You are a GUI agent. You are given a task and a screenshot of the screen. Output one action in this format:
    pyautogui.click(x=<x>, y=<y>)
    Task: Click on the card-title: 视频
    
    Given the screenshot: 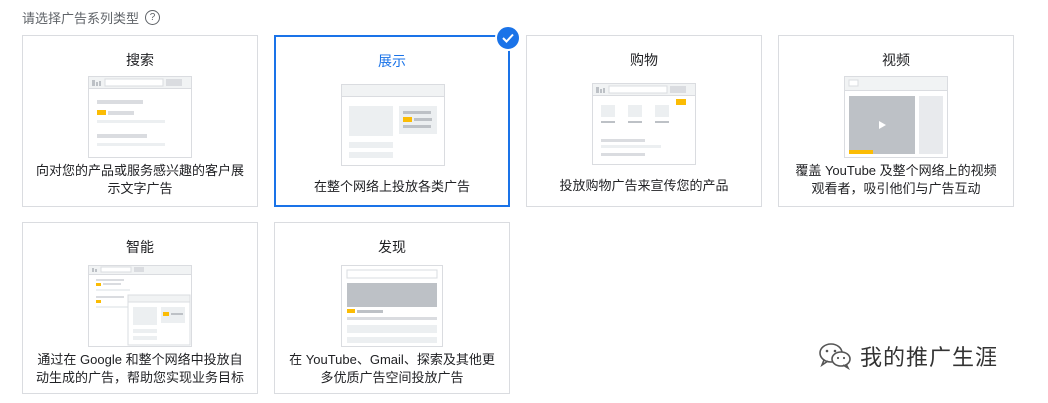 What is the action you would take?
    pyautogui.click(x=896, y=60)
    